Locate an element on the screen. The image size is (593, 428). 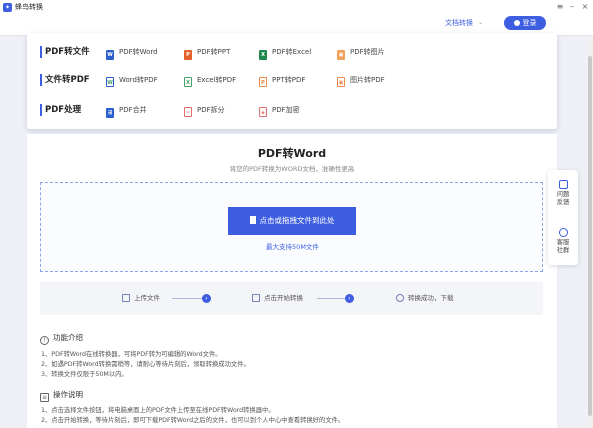
category-label: PDF转文件 is located at coordinates (65, 52).